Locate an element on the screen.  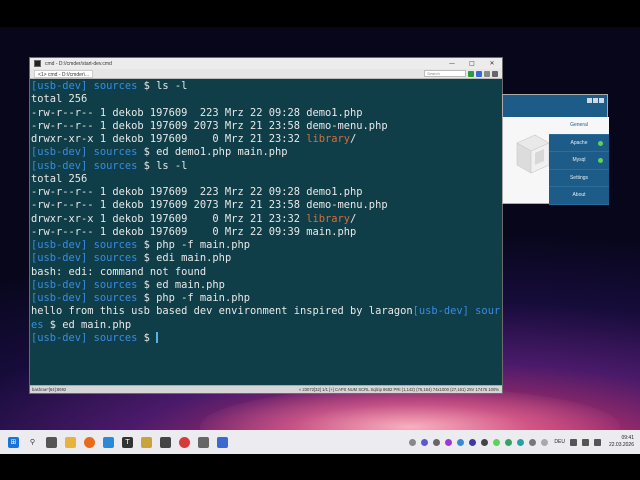
panel-menu-label: Settings is located at coordinates (579, 177).